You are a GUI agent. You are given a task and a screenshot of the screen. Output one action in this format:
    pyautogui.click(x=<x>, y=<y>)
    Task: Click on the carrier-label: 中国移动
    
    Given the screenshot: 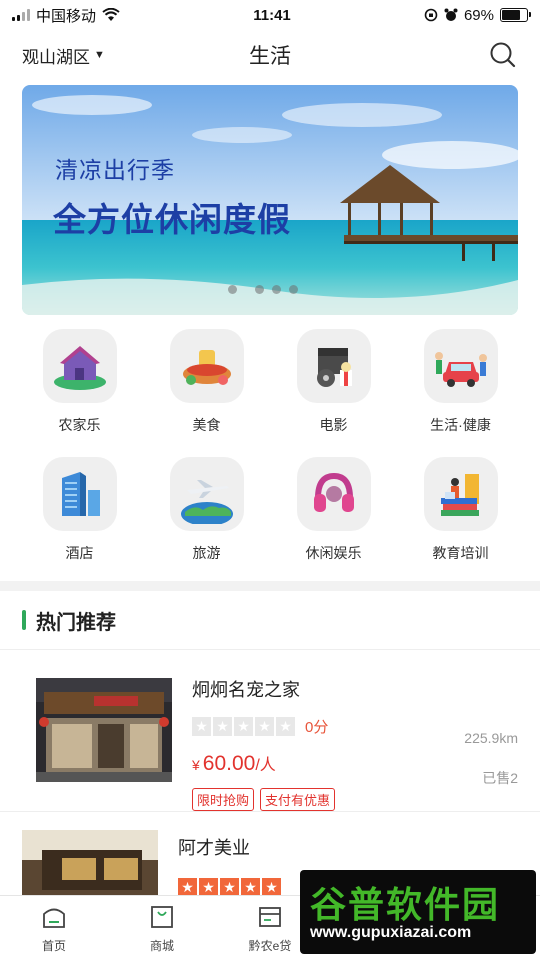 What is the action you would take?
    pyautogui.click(x=66, y=16)
    